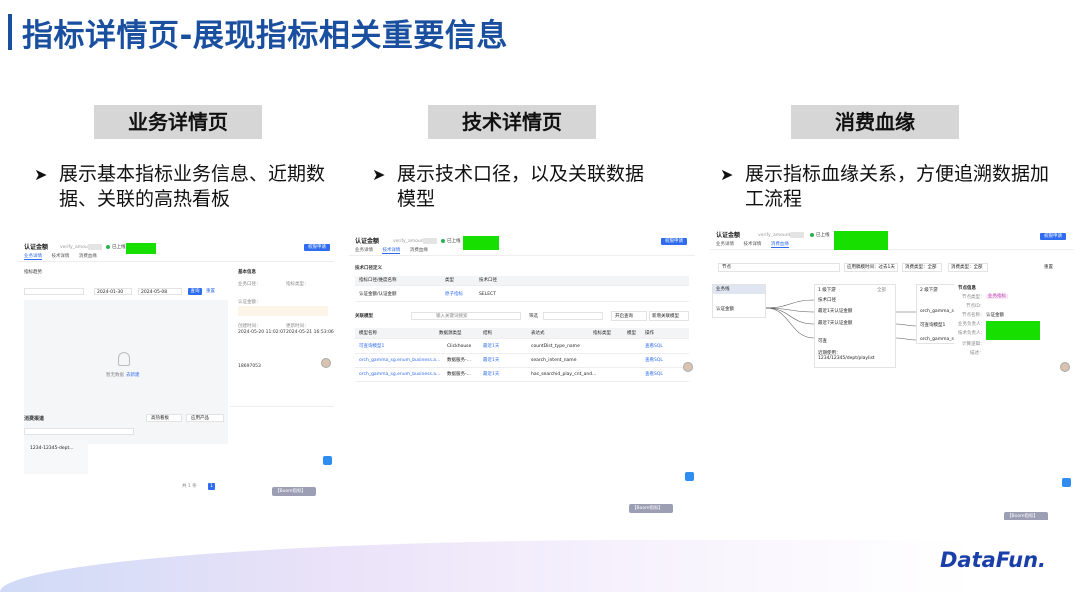  What do you see at coordinates (993, 560) in the screenshot?
I see `datafun-logo: DataFun.` at bounding box center [993, 560].